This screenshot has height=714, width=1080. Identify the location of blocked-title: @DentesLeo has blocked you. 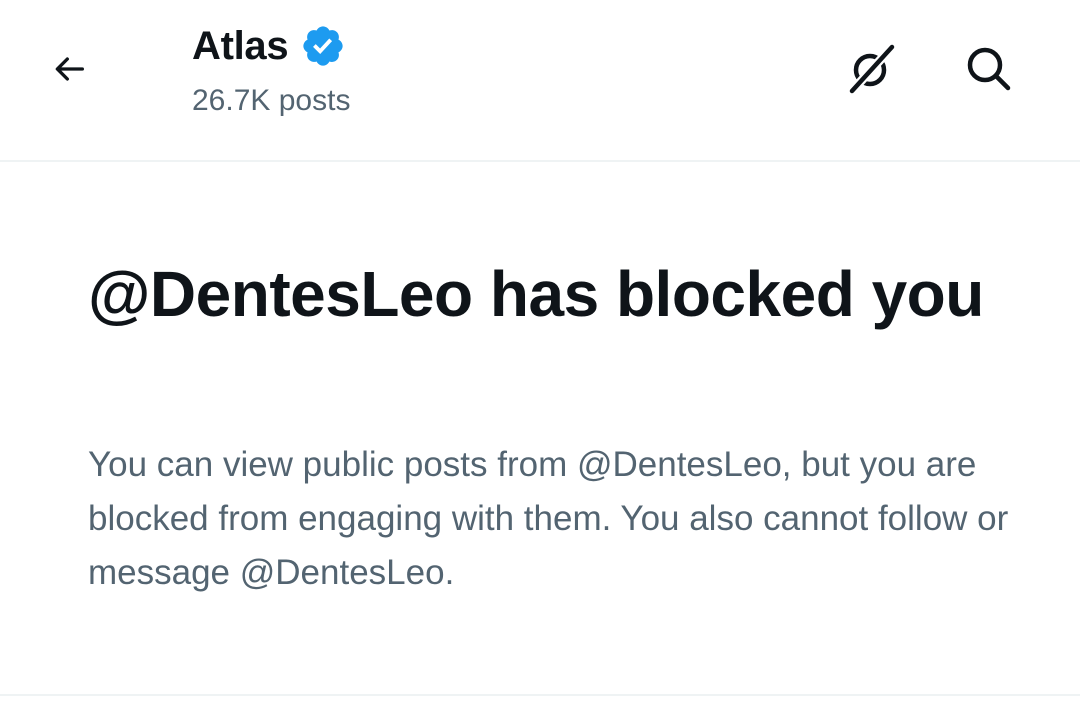
(536, 294).